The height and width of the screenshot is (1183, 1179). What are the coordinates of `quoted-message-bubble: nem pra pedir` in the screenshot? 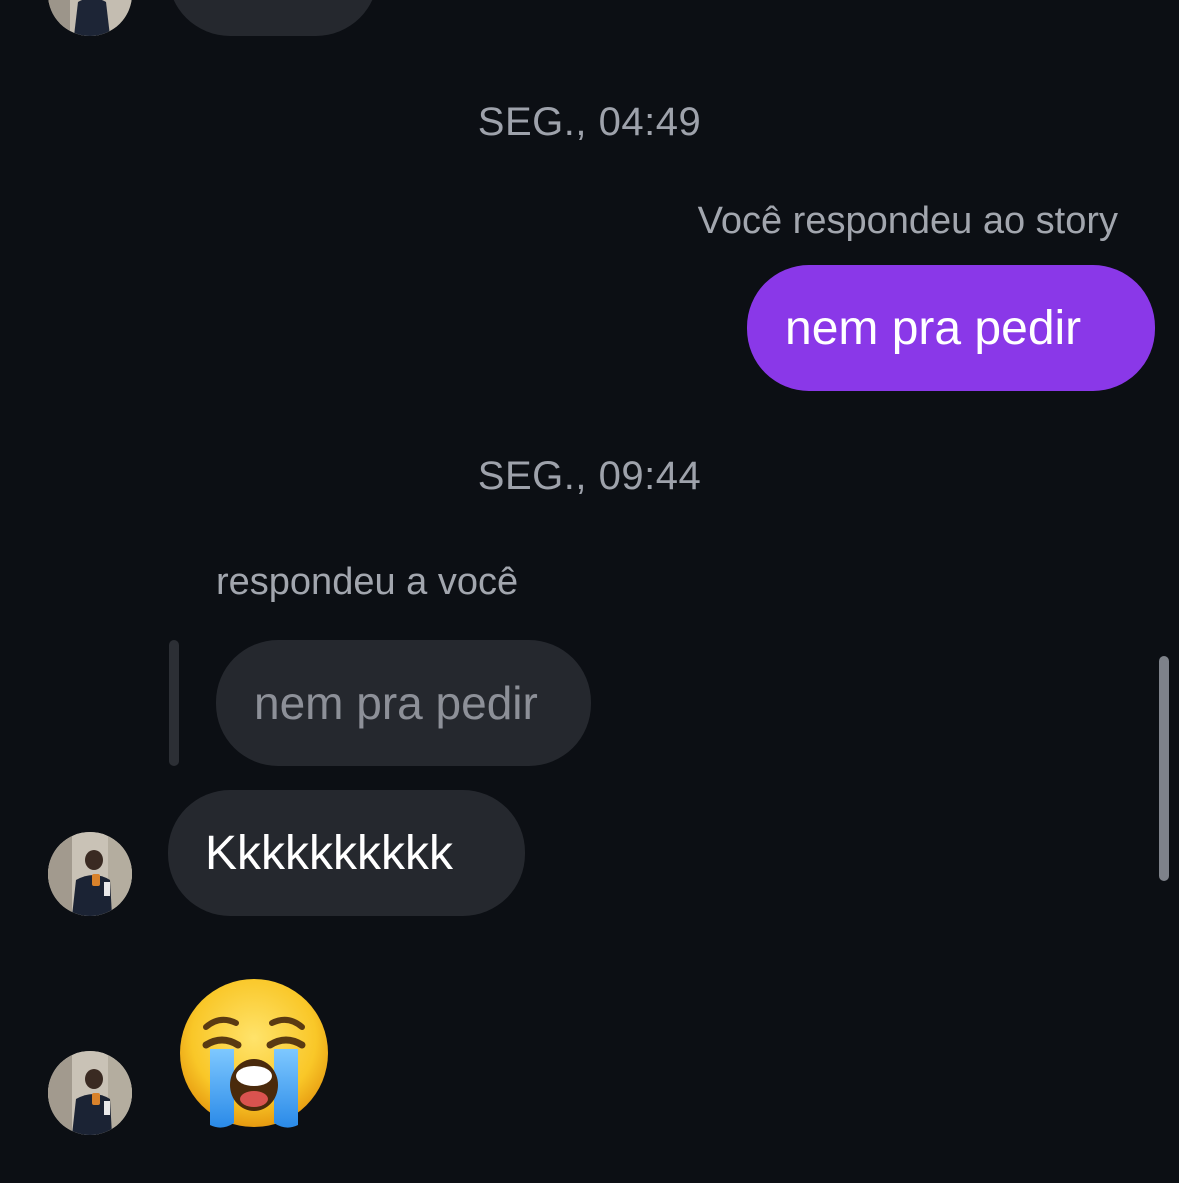 It's located at (403, 703).